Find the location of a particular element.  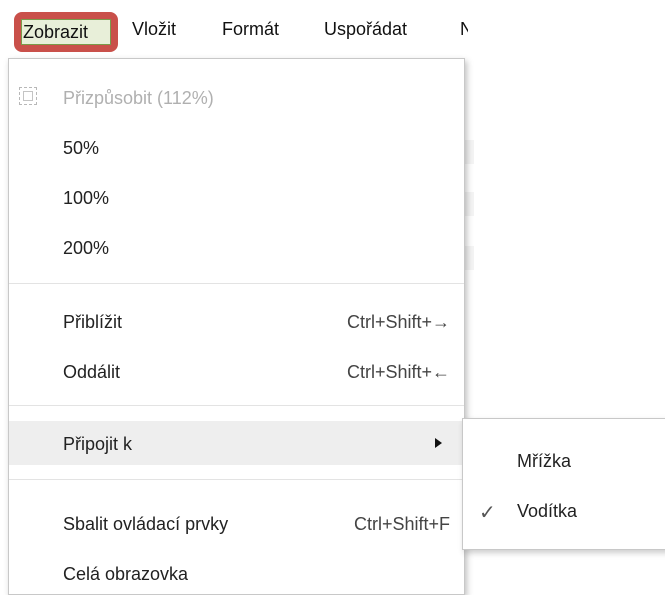

menu-item-zoom-in-label: Přiblížit is located at coordinates (93, 322).